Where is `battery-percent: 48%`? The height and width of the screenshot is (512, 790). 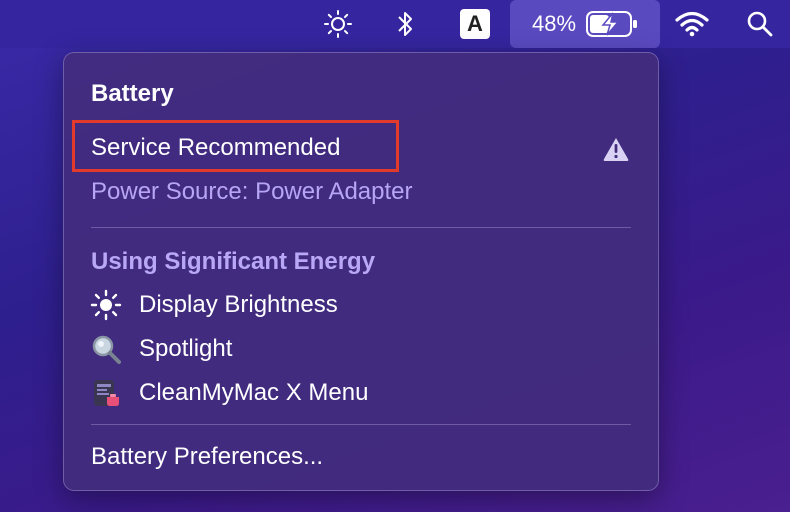 battery-percent: 48% is located at coordinates (554, 23).